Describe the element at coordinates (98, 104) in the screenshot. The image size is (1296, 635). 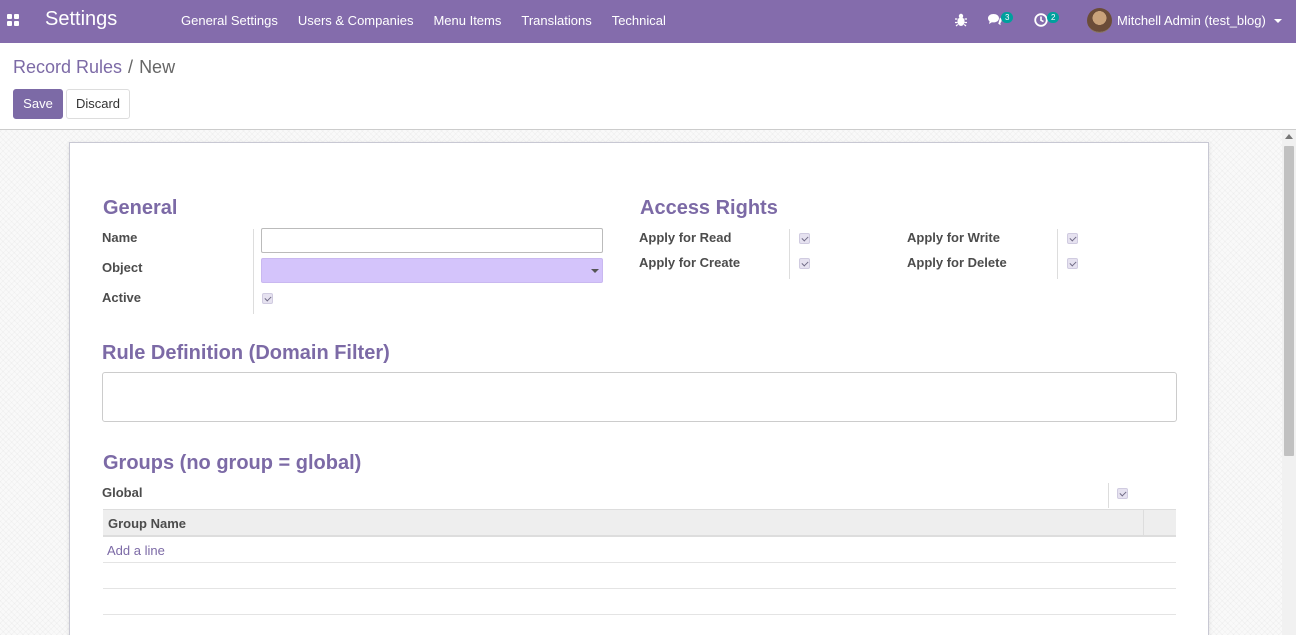
I see `discard-button: Discard` at that location.